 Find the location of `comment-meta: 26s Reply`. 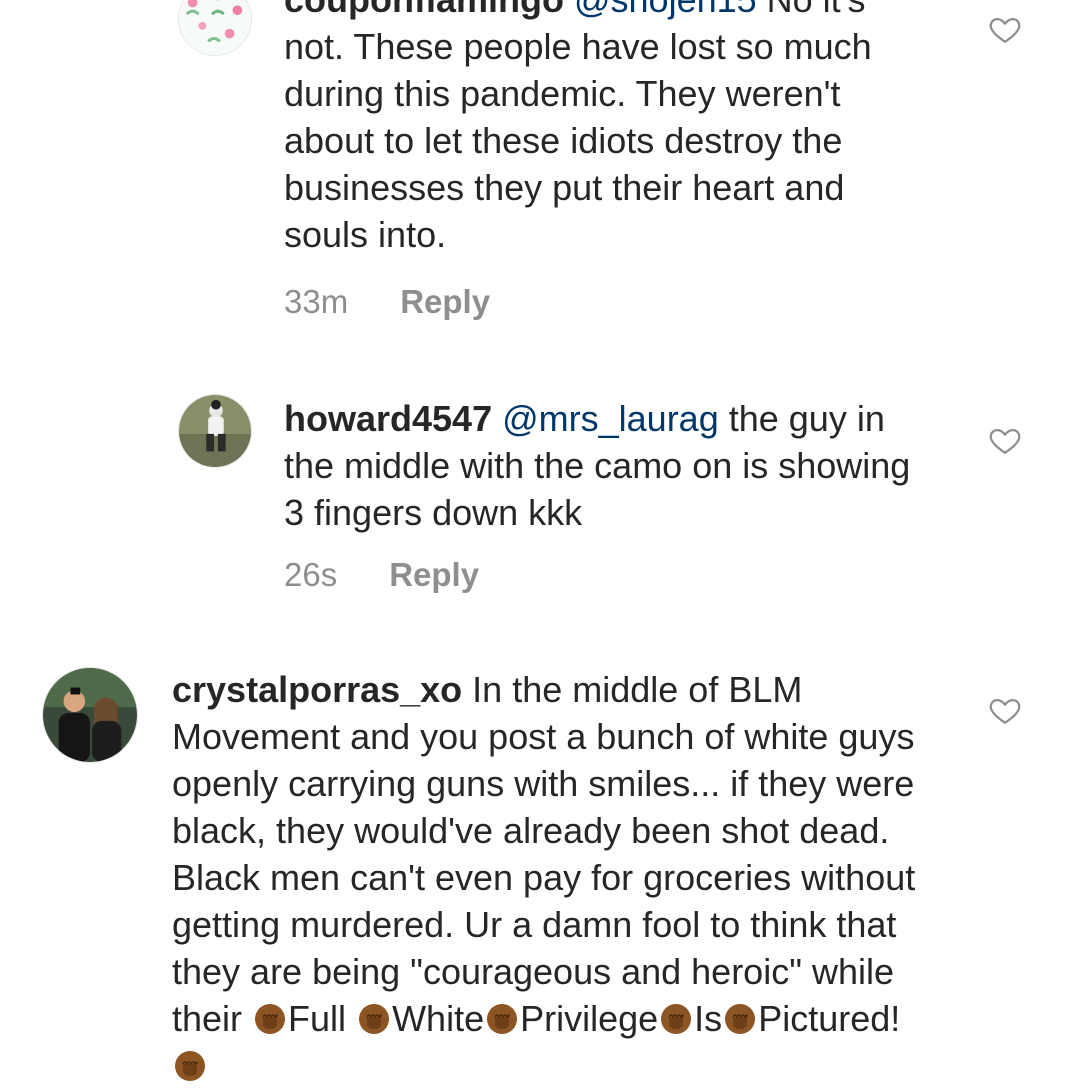

comment-meta: 26s Reply is located at coordinates (381, 575).